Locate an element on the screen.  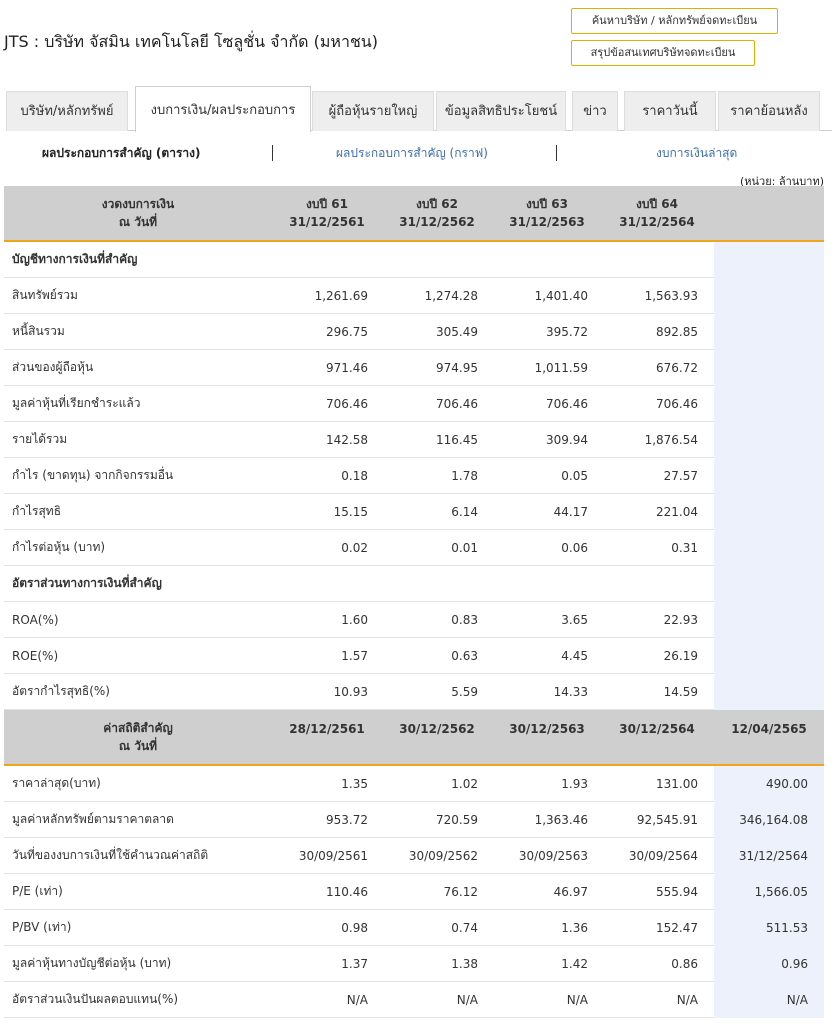
search-company-button: ค้นหาบริษัท / หลักทรัพย์จดทะเบียน is located at coordinates (674, 21).